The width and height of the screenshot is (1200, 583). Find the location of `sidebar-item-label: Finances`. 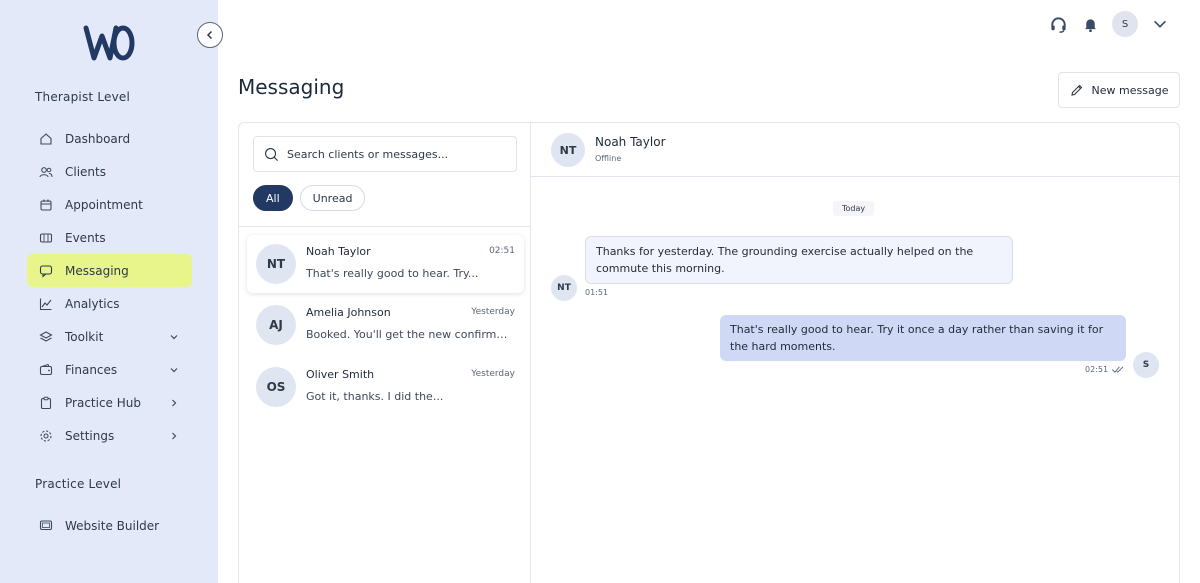

sidebar-item-label: Finances is located at coordinates (91, 369).